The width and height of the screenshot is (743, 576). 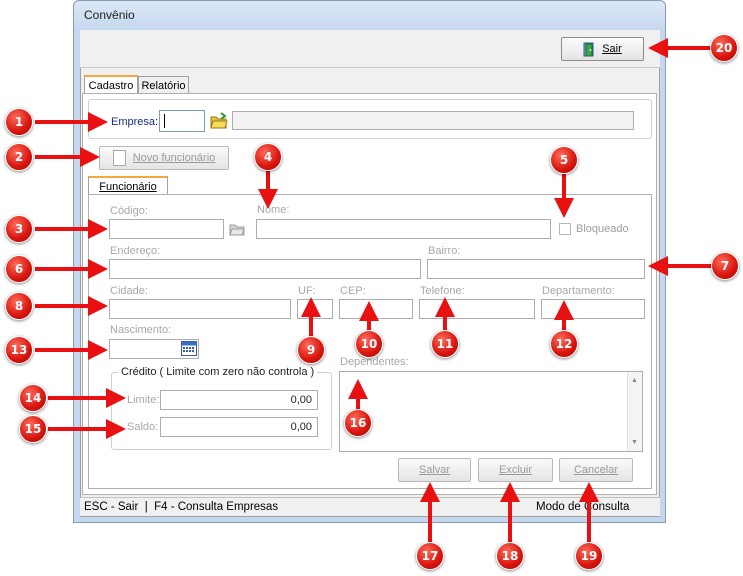 What do you see at coordinates (589, 556) in the screenshot?
I see `marker-19: 19` at bounding box center [589, 556].